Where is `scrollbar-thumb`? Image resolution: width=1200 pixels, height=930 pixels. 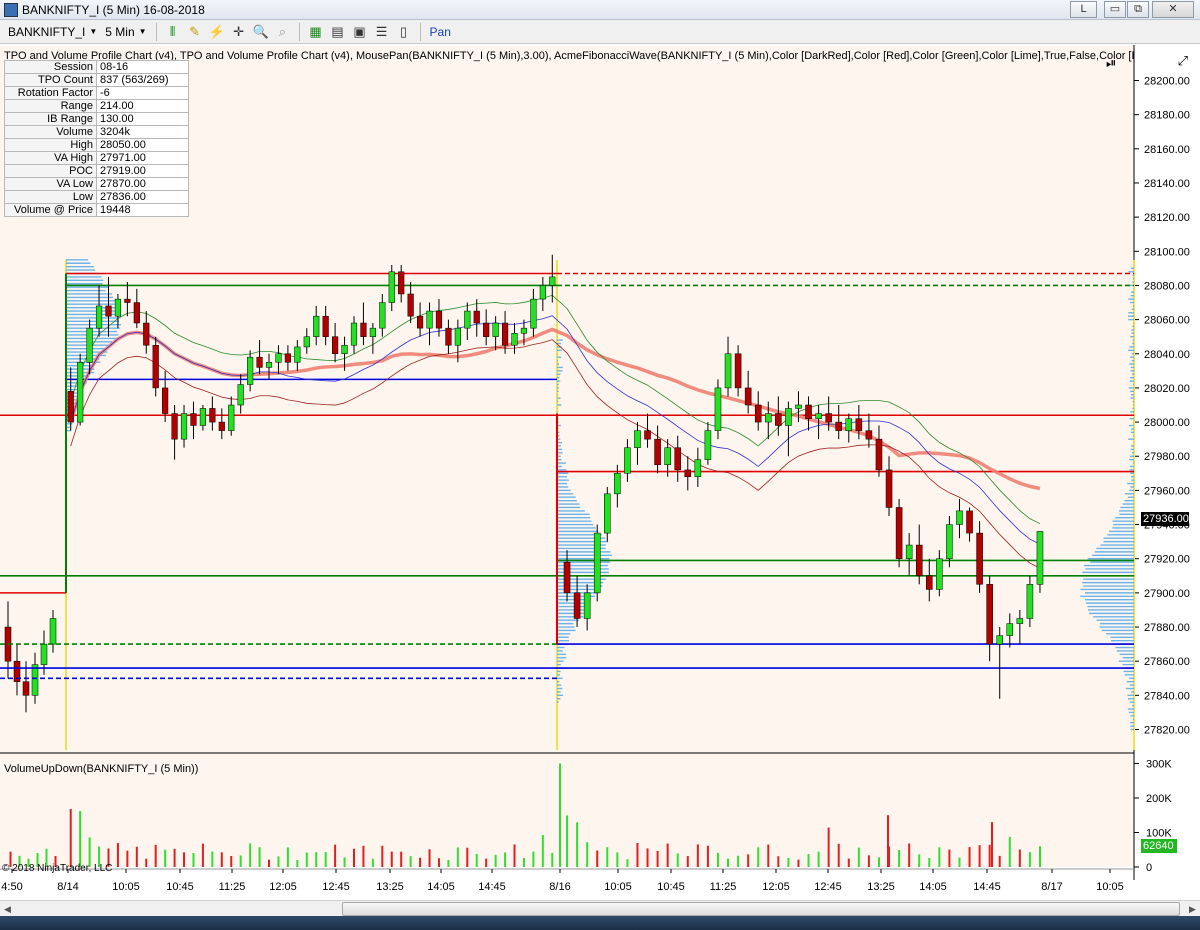 scrollbar-thumb is located at coordinates (761, 909).